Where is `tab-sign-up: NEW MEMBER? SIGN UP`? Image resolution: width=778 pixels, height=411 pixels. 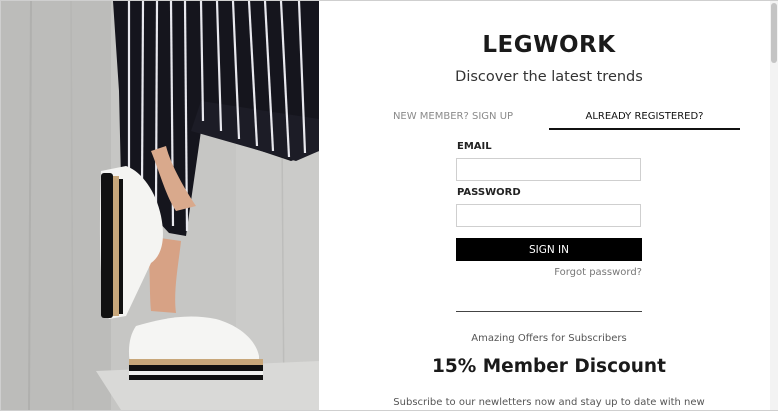 tab-sign-up: NEW MEMBER? SIGN UP is located at coordinates (453, 118).